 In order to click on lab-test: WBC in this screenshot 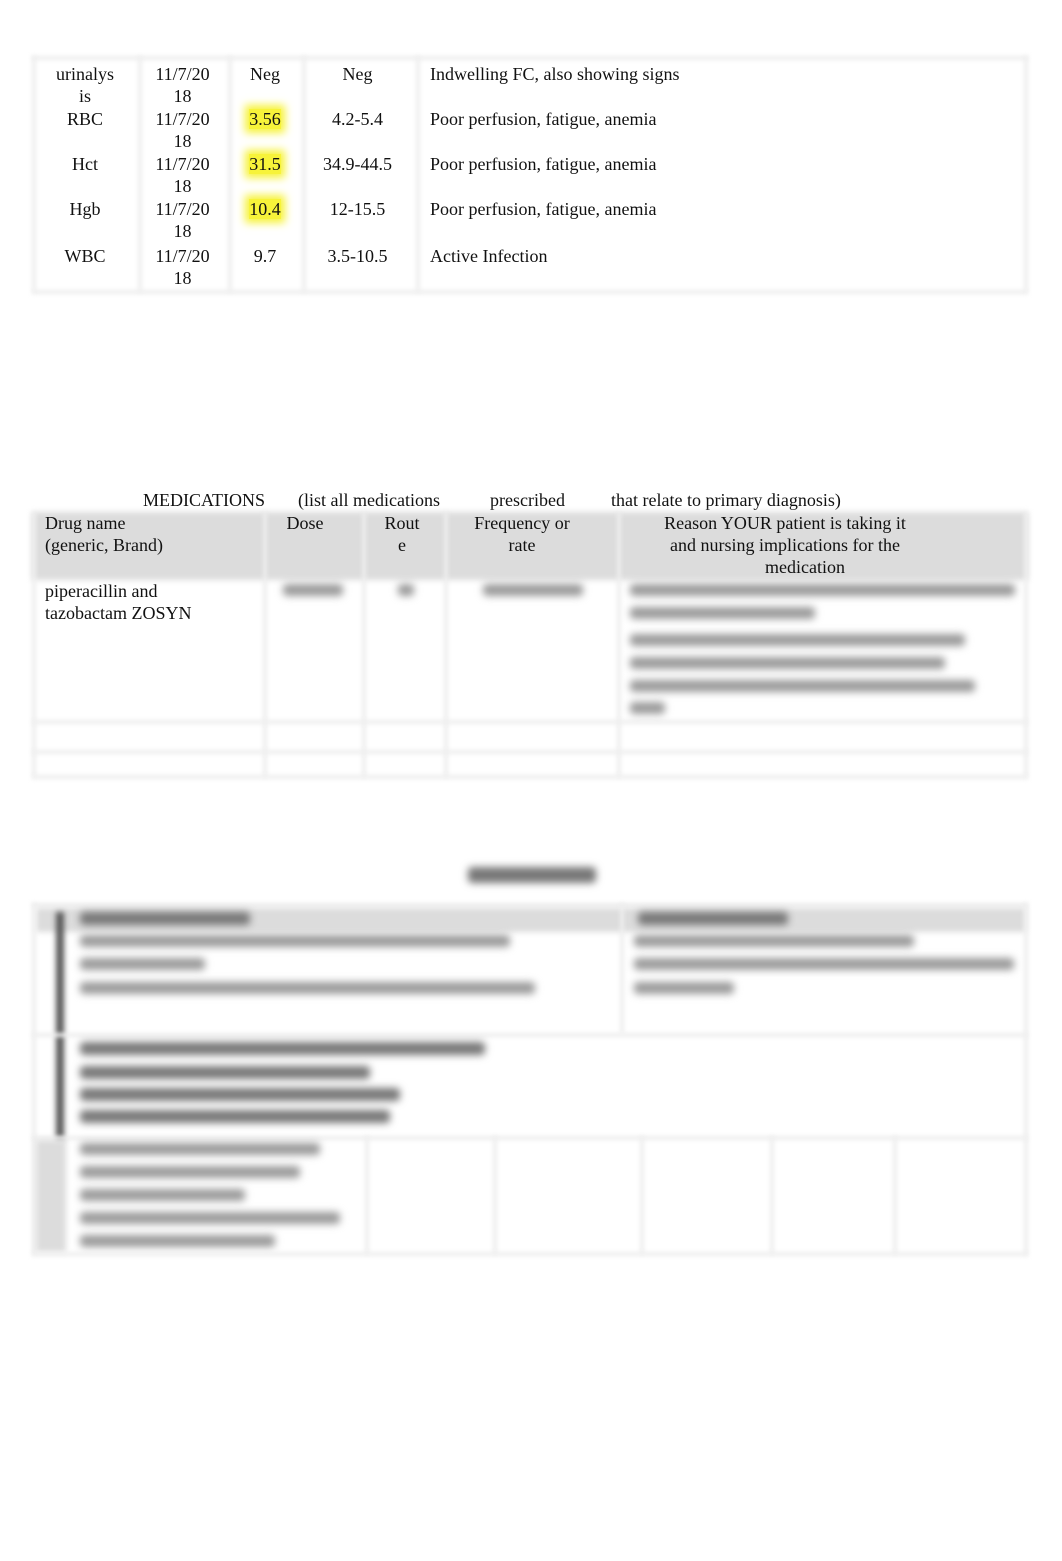, I will do `click(85, 256)`.